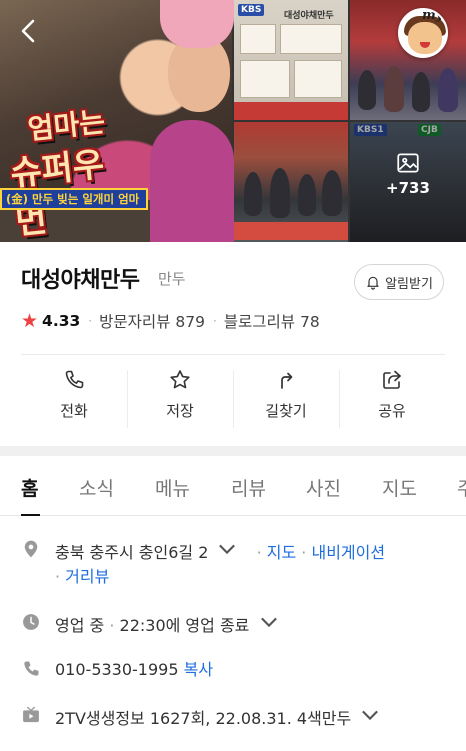 The height and width of the screenshot is (751, 466). I want to click on share-button: 공유, so click(392, 399).